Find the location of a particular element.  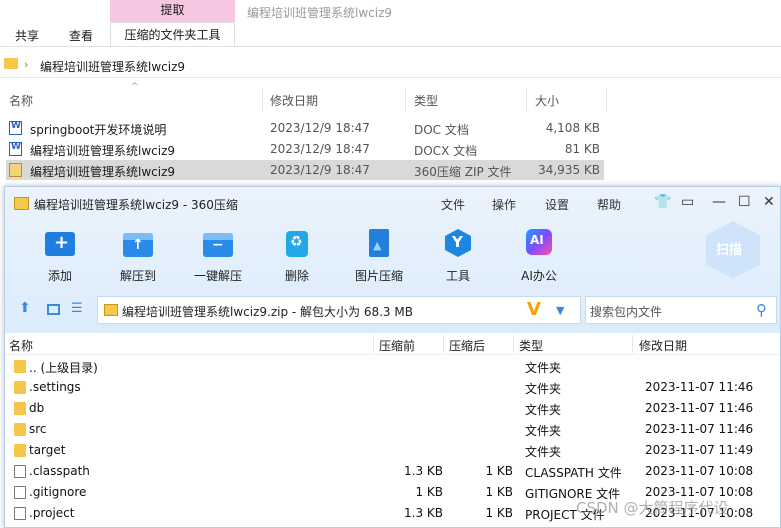

ai-office-label: AI办公 is located at coordinates (539, 276).